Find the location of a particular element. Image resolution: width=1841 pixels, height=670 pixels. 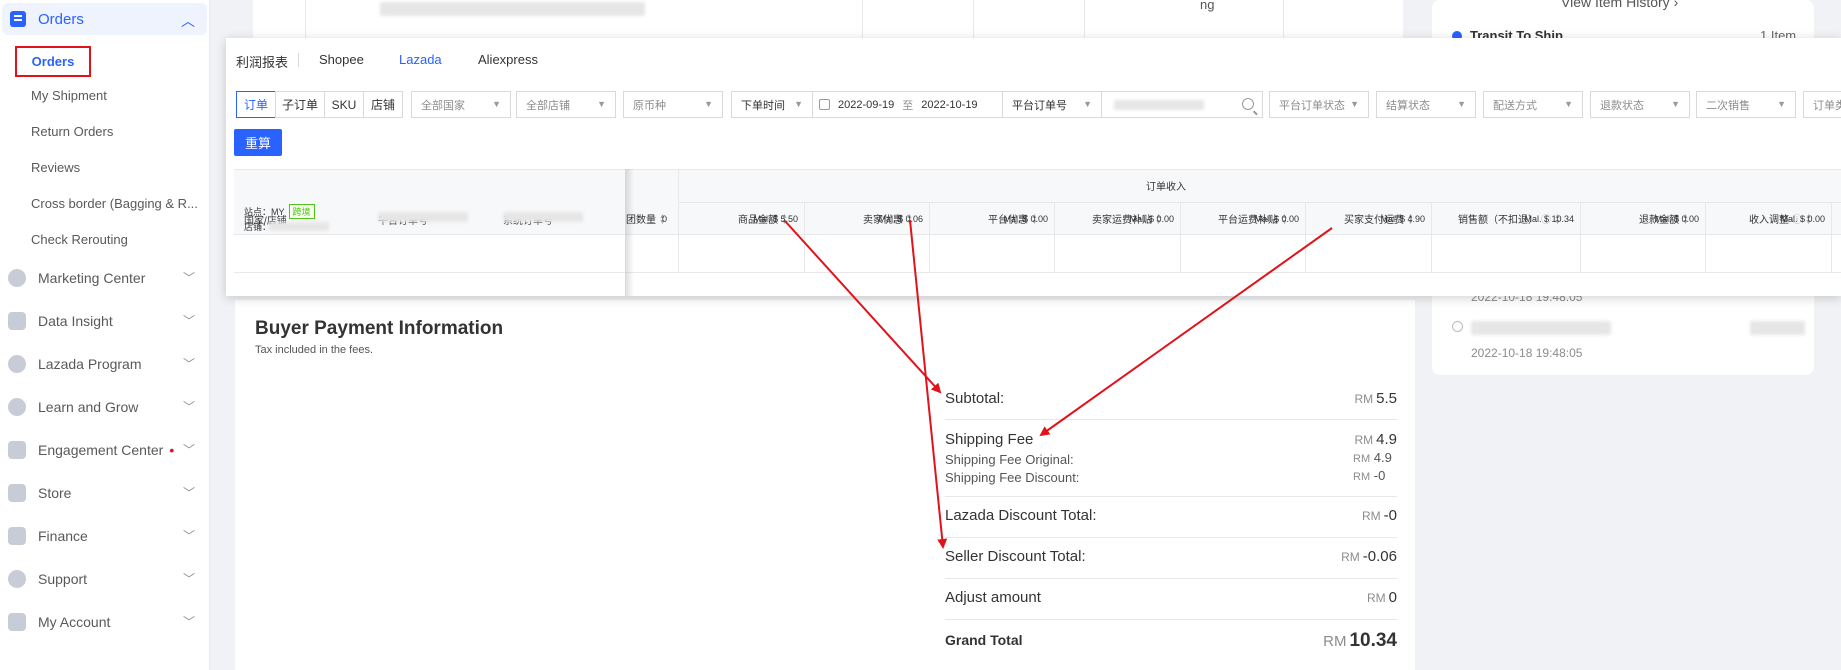

user-icon is located at coordinates (17, 622).